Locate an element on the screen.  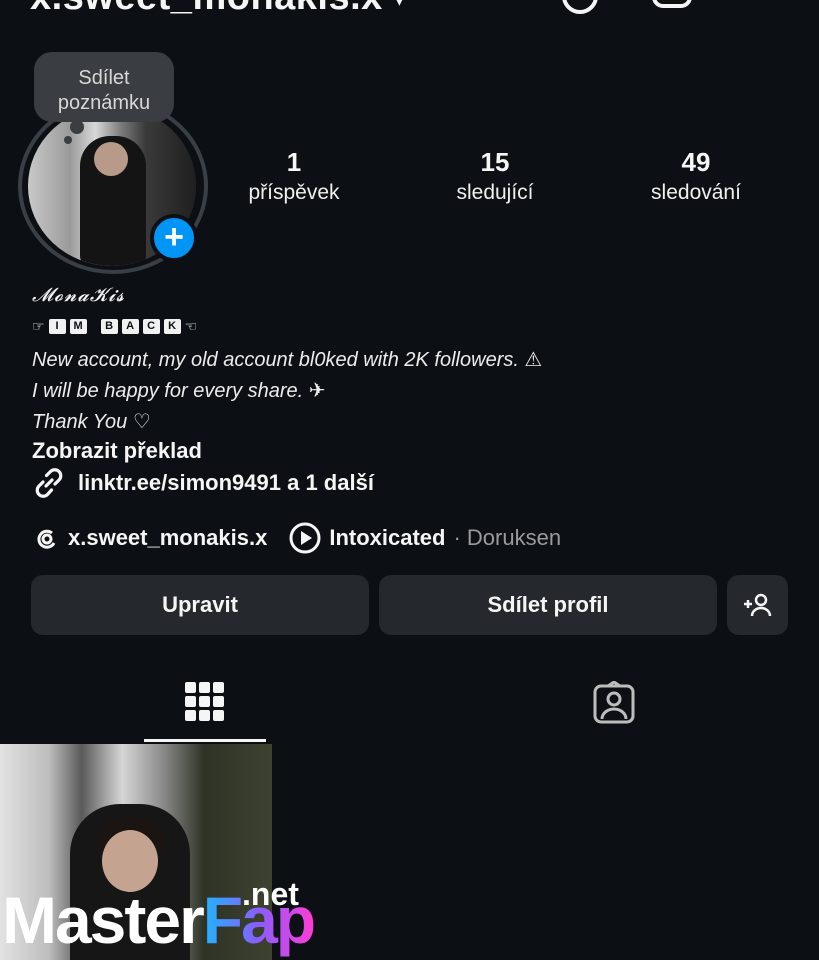
pointing-right-icon: ☞ is located at coordinates (38, 326).